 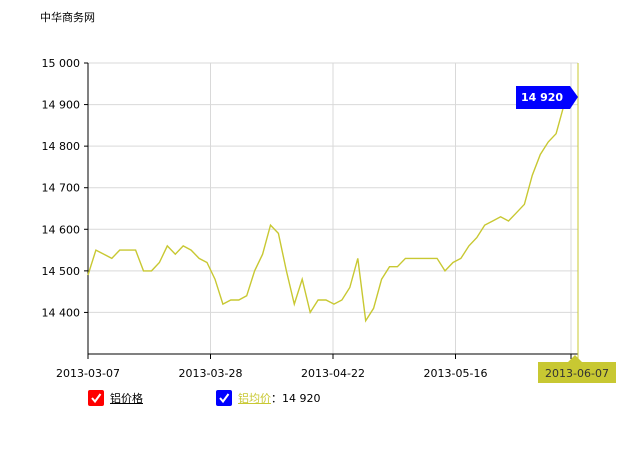 What do you see at coordinates (211, 373) in the screenshot?
I see `x-tick-label: 2013-03-28` at bounding box center [211, 373].